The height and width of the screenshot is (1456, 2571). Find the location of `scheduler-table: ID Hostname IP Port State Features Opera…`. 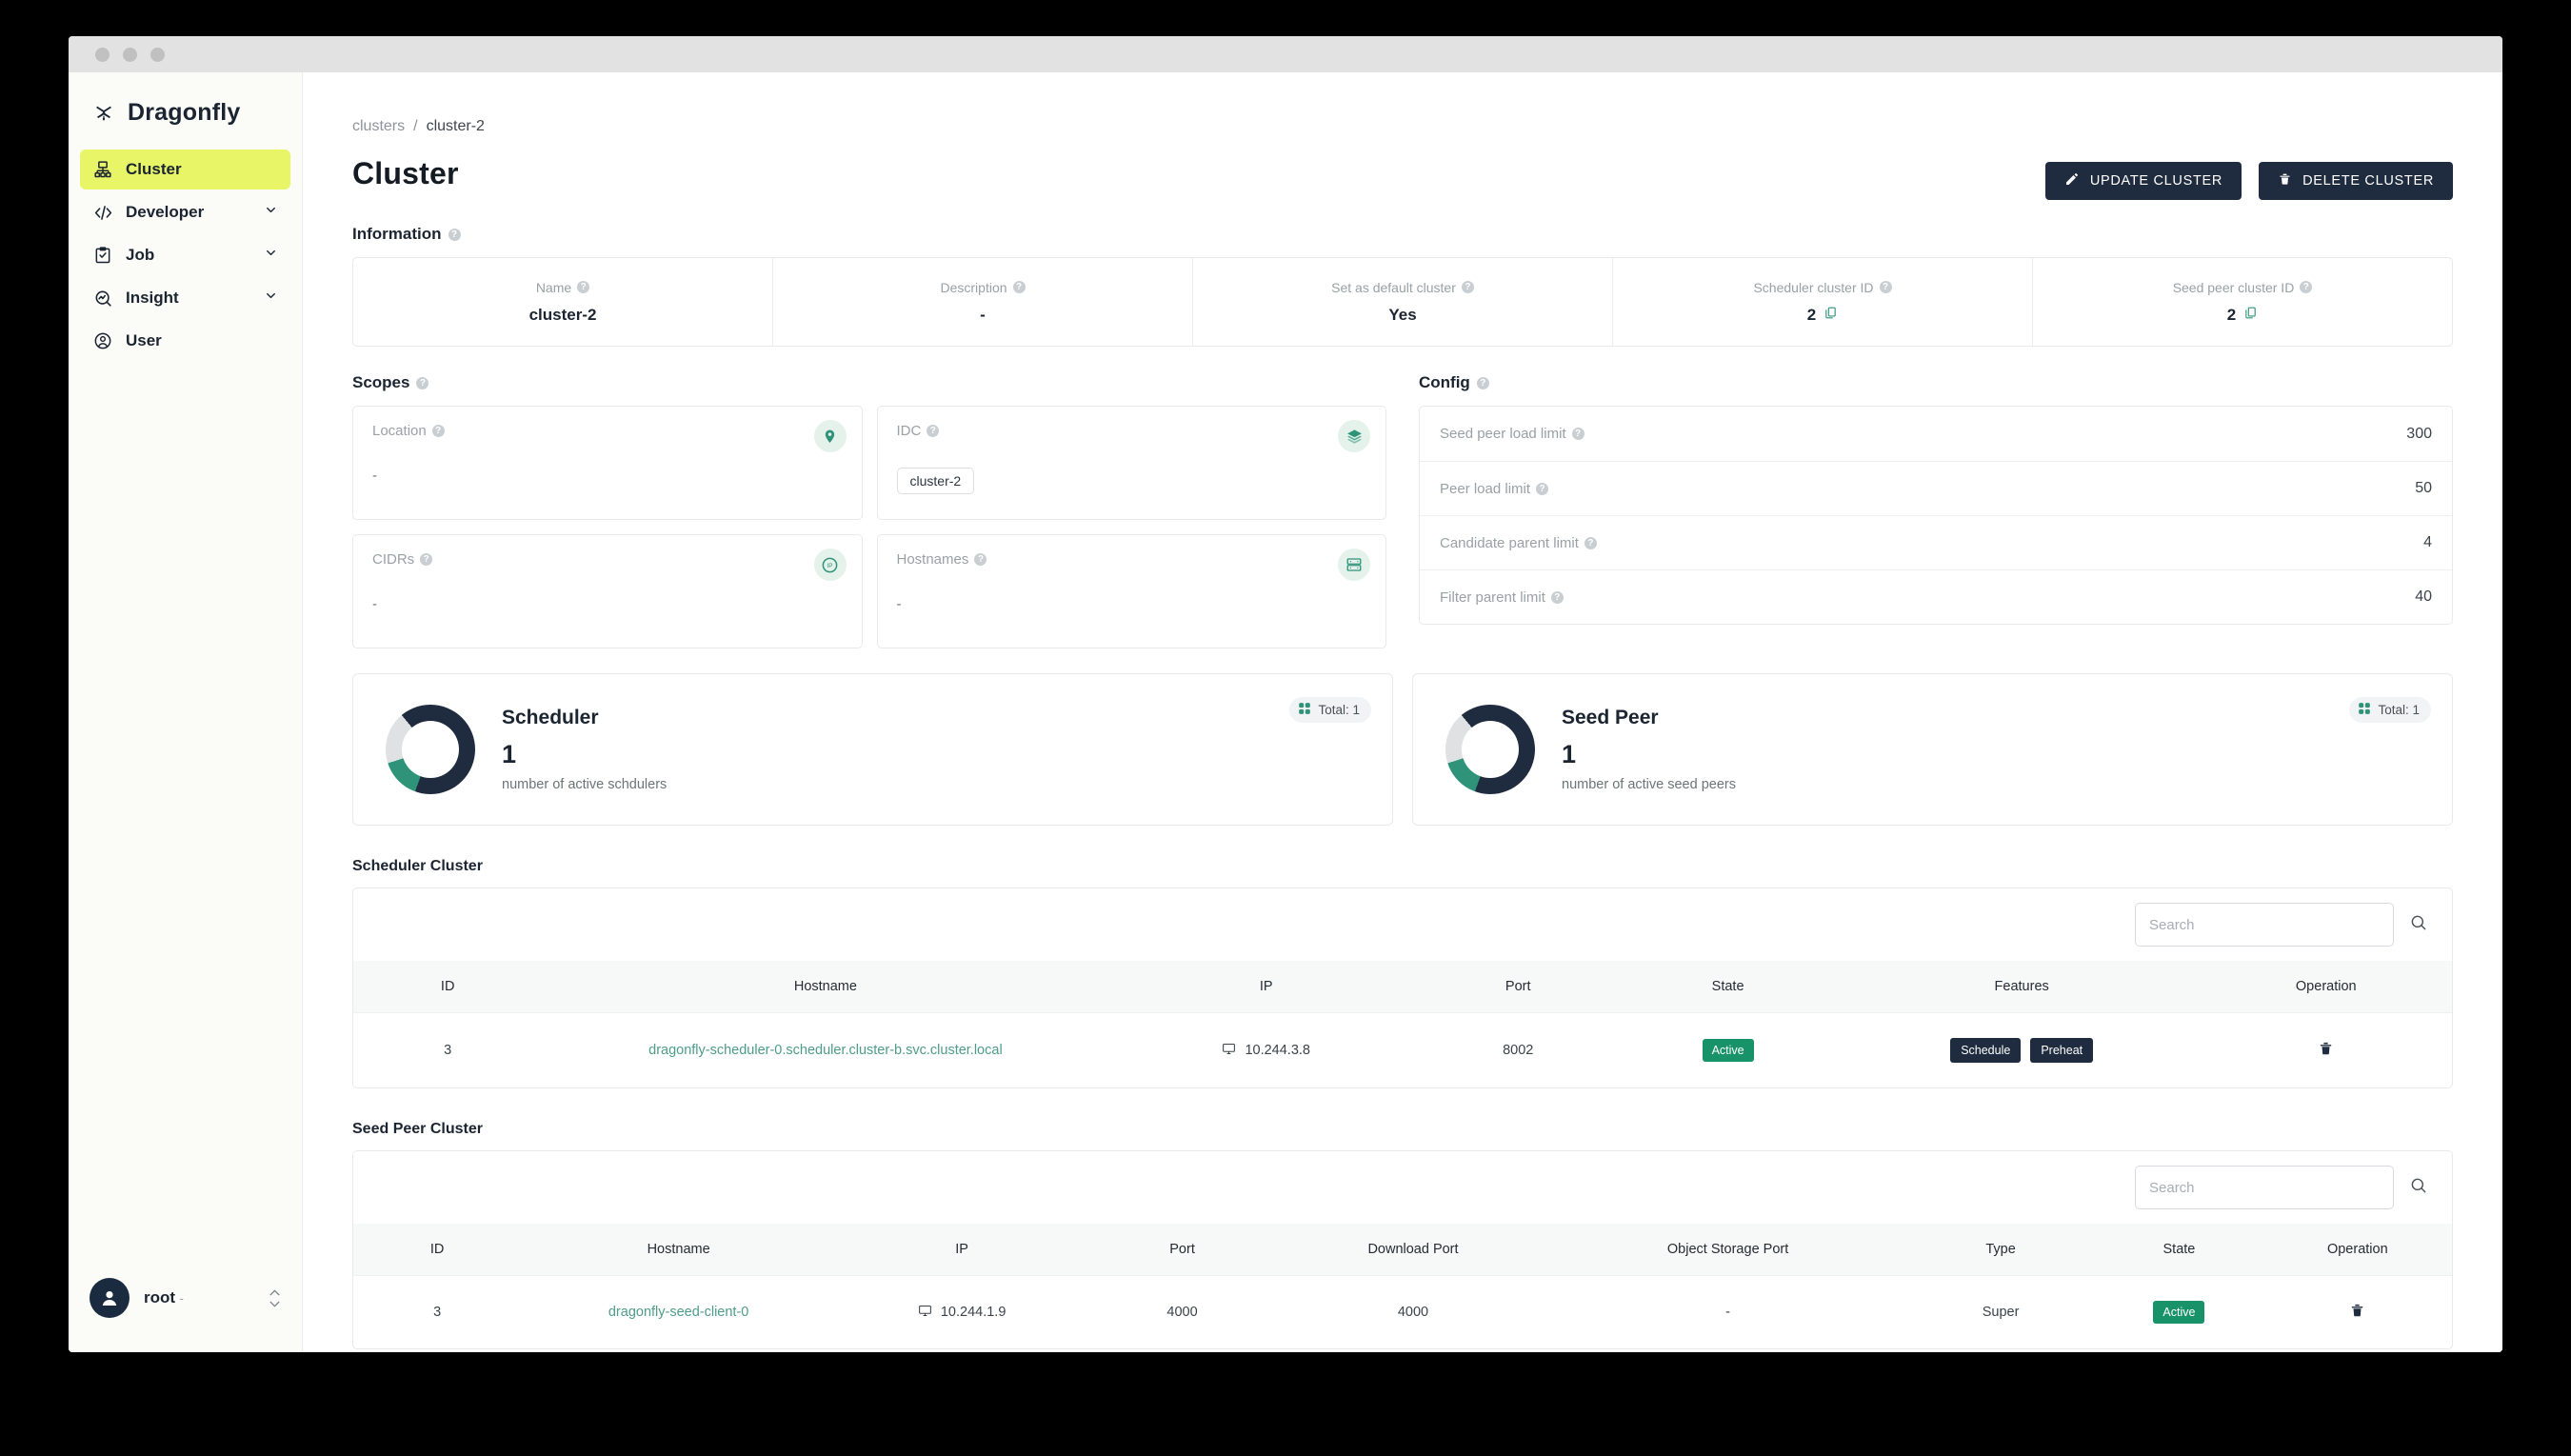

scheduler-table: ID Hostname IP Port State Features Opera… is located at coordinates (1402, 1024).